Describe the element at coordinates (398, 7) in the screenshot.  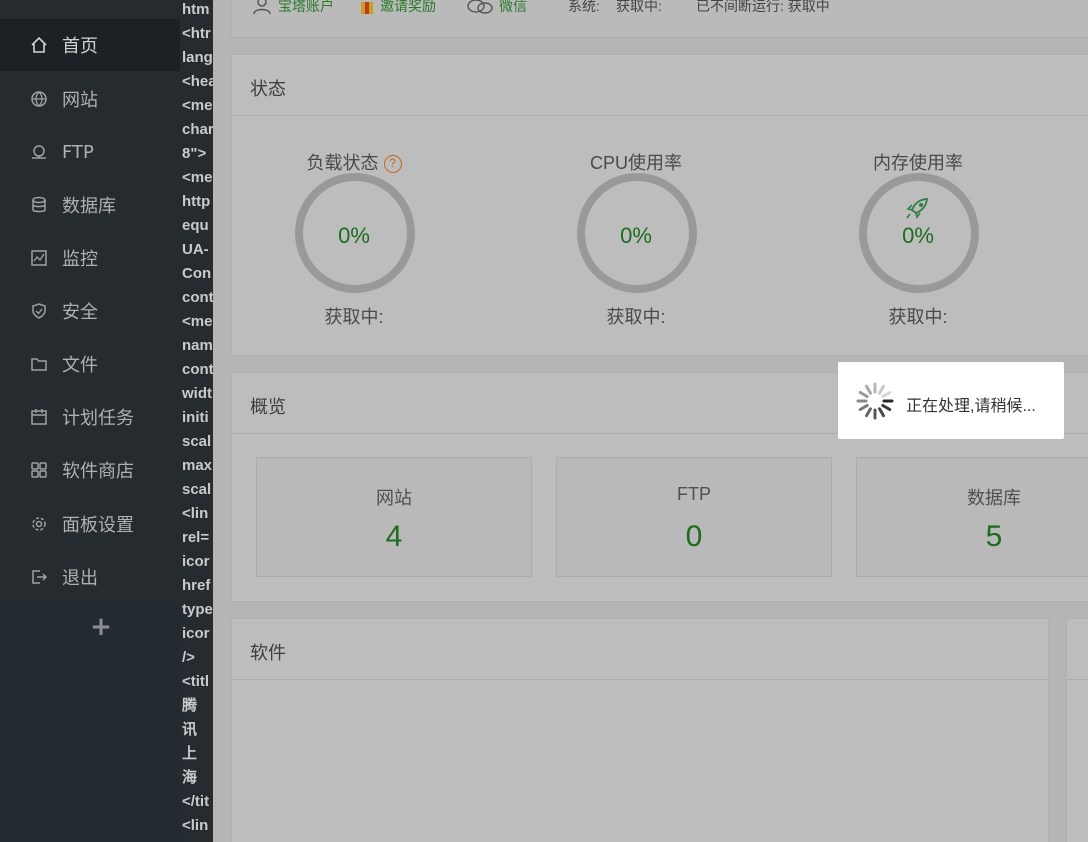
I see `invite-reward-link: 邀请奖励` at that location.